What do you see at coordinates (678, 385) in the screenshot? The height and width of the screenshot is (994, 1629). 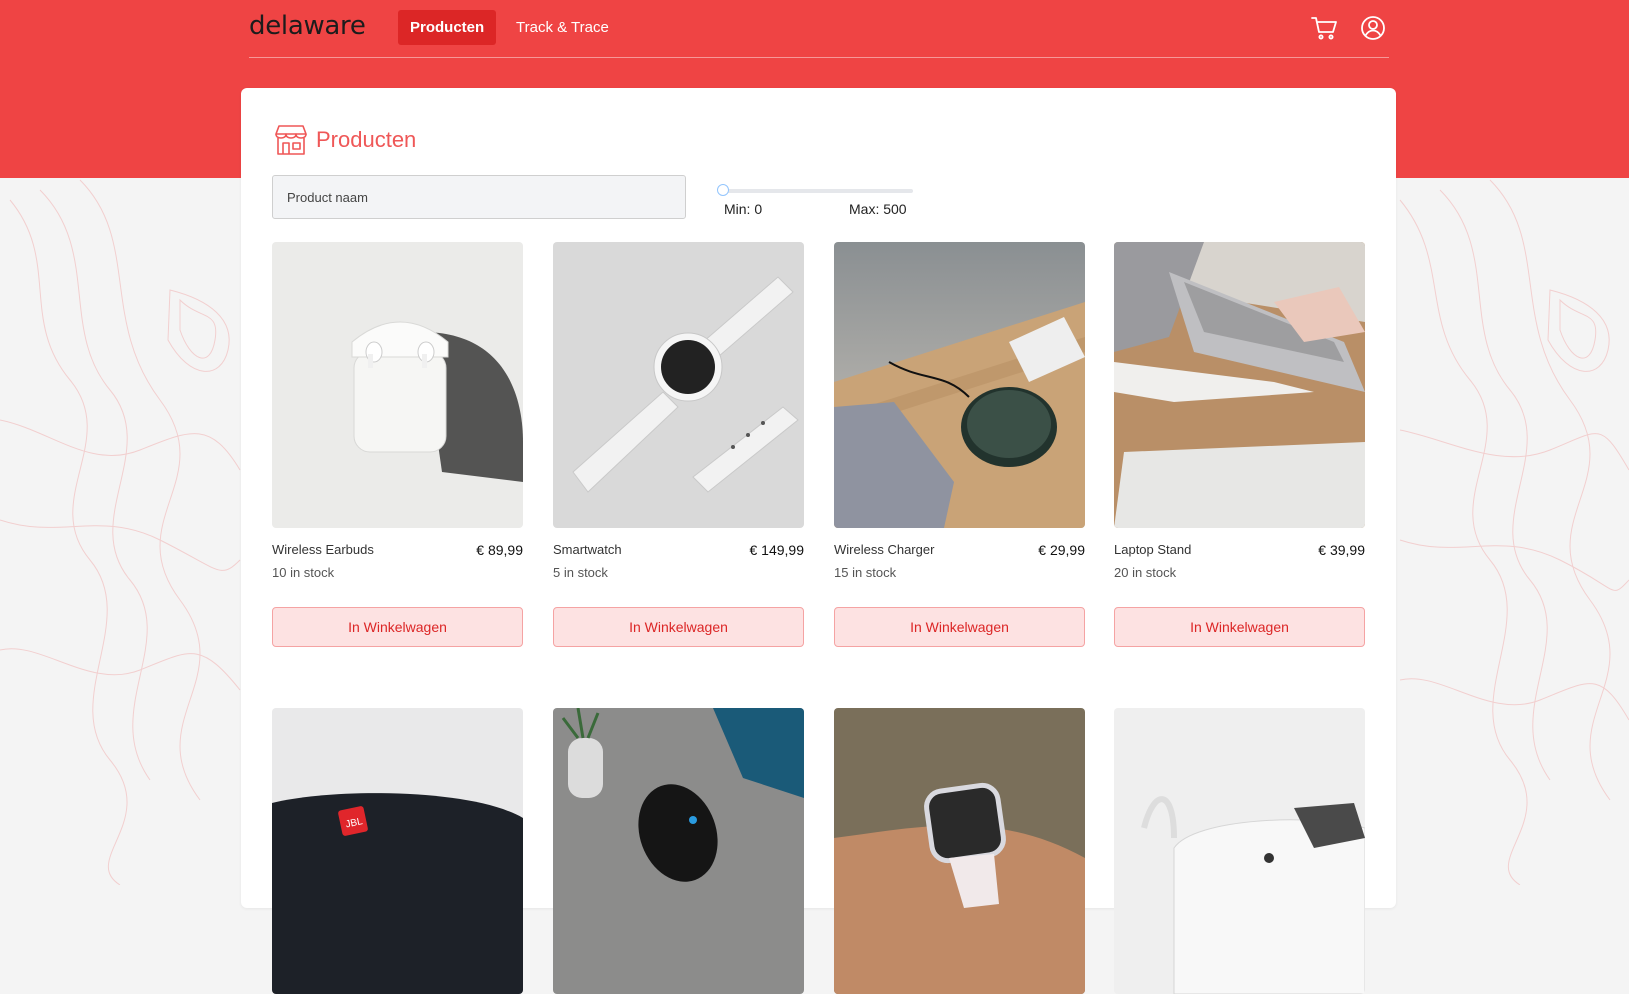 I see `product-image-smartwatch` at bounding box center [678, 385].